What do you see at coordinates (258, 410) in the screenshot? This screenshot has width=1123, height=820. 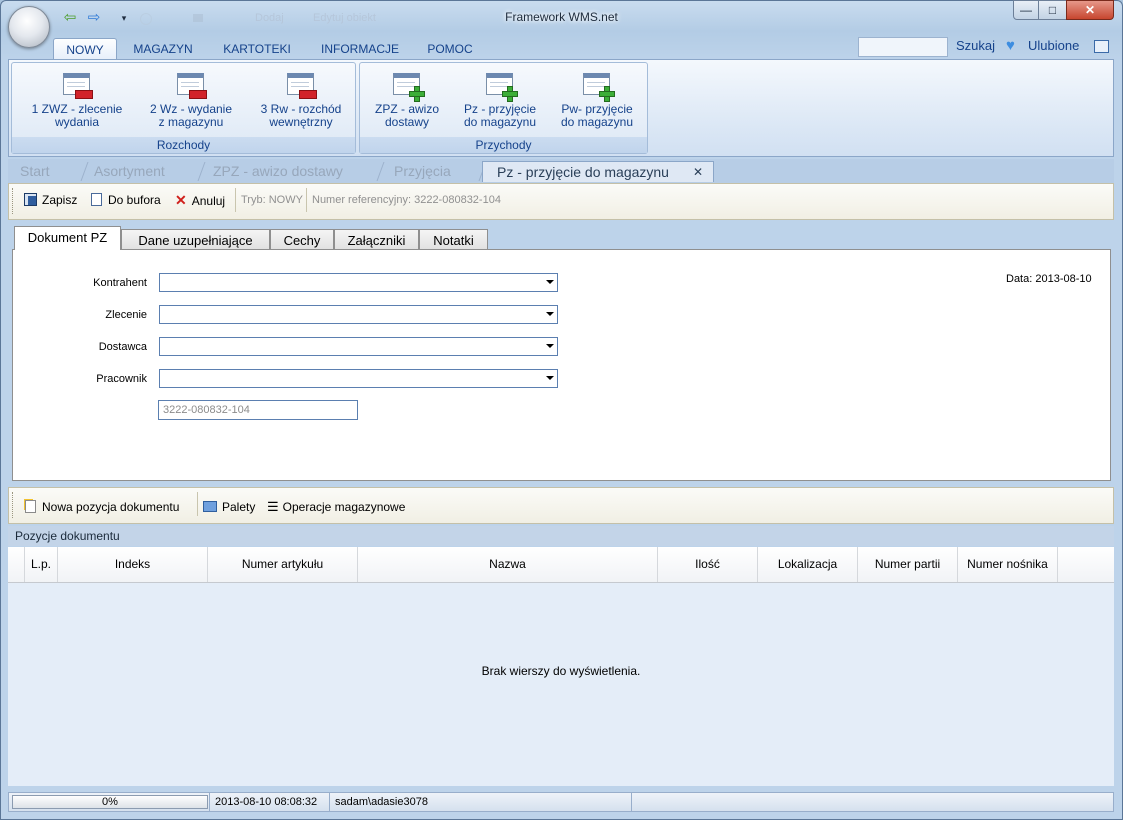 I see `reference-number-field: 3222-080832-104` at bounding box center [258, 410].